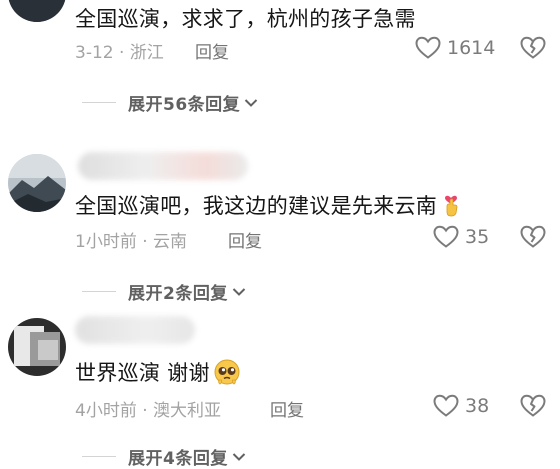  I want to click on comment-meta: 4小时前 · 澳大利亚, so click(148, 411).